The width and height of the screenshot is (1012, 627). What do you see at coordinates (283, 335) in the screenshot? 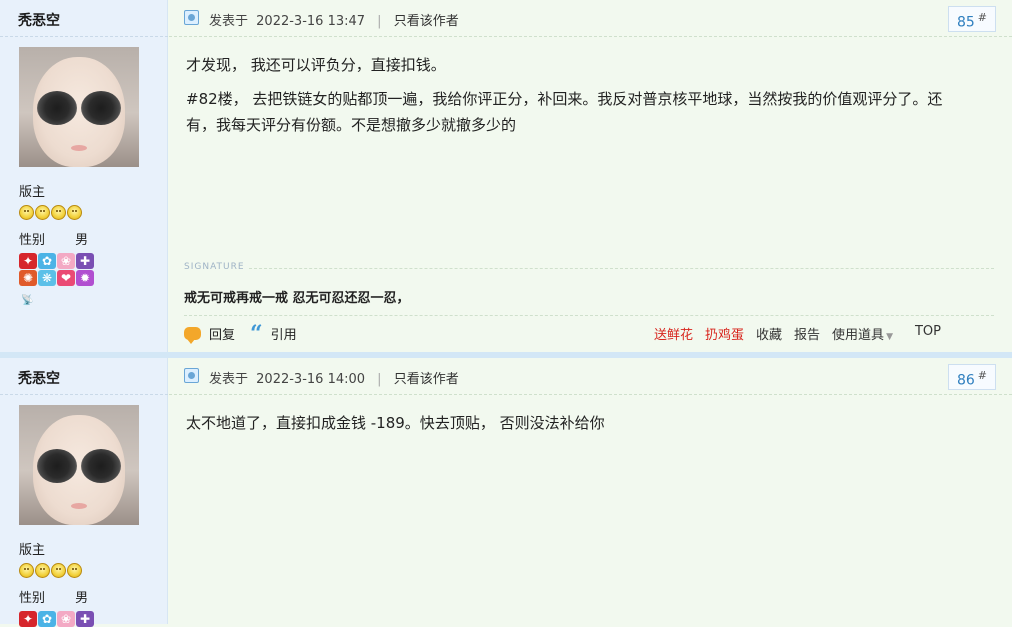
I see `quote-label: 引用` at bounding box center [283, 335].